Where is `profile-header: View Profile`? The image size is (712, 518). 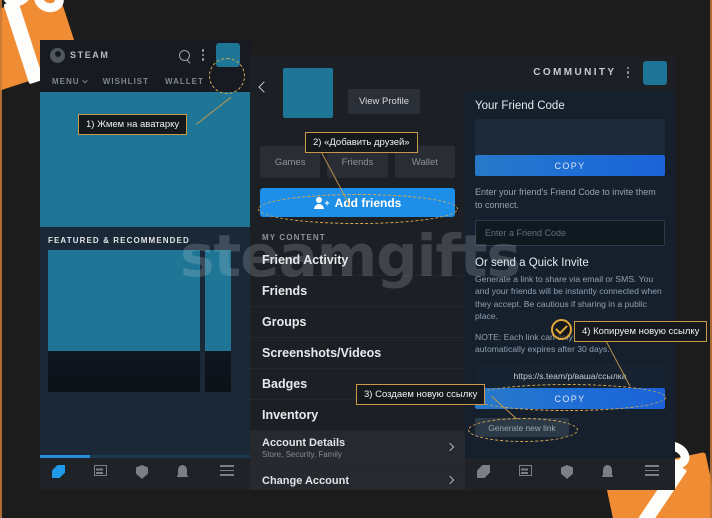
profile-header: View Profile is located at coordinates (357, 92).